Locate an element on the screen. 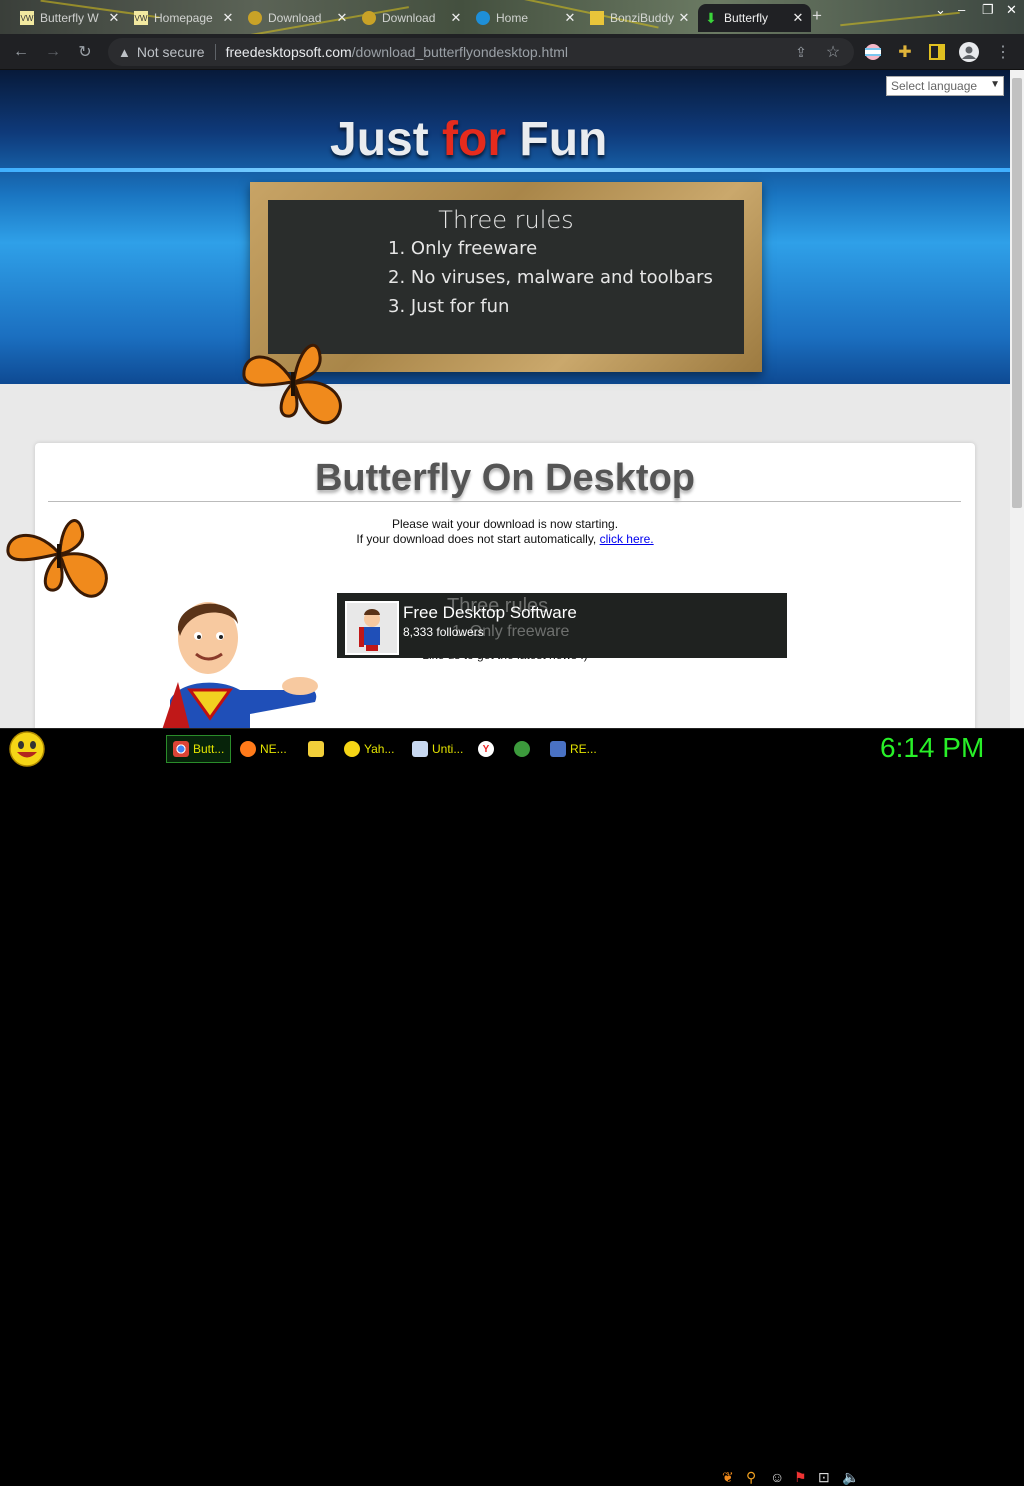 The width and height of the screenshot is (1024, 1486). banner-stripe is located at coordinates (505, 170).